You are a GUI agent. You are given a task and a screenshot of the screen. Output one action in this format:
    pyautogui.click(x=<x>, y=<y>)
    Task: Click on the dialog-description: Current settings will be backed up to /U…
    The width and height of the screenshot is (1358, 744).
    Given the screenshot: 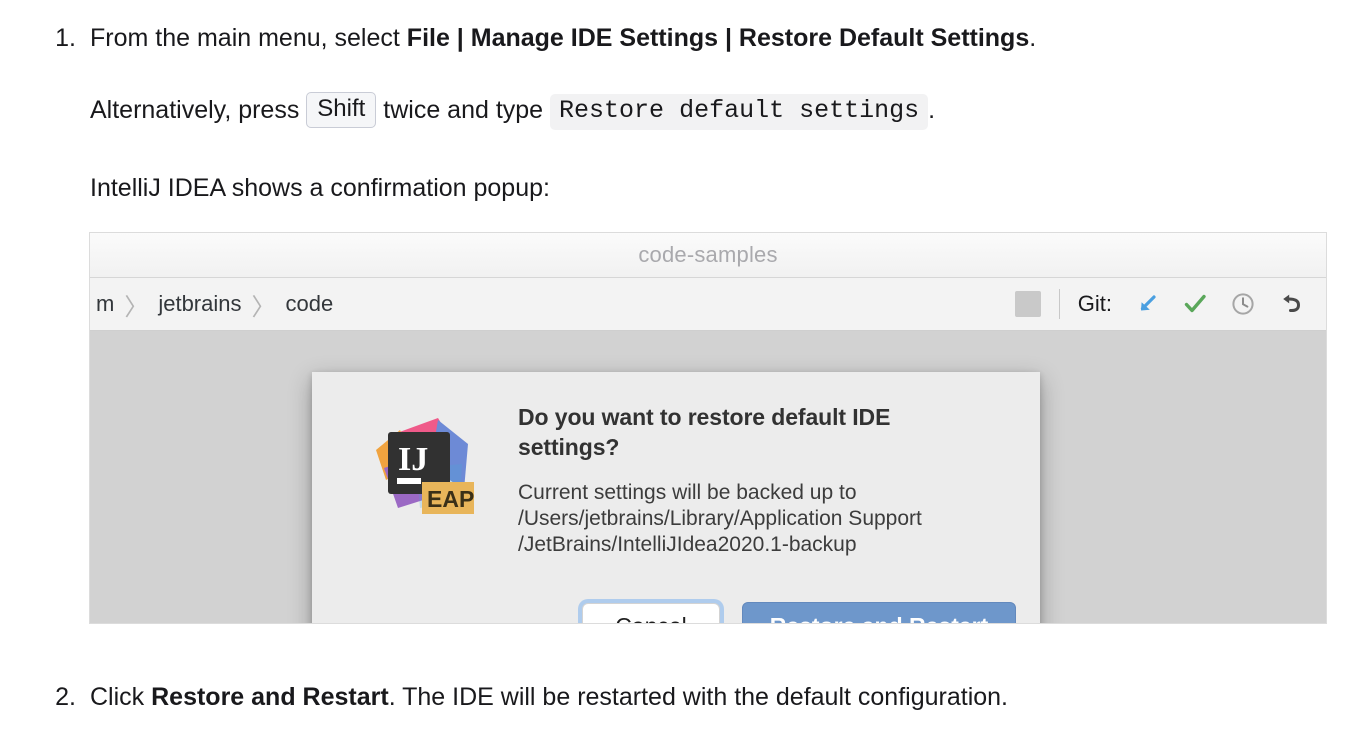 What is the action you would take?
    pyautogui.click(x=767, y=519)
    